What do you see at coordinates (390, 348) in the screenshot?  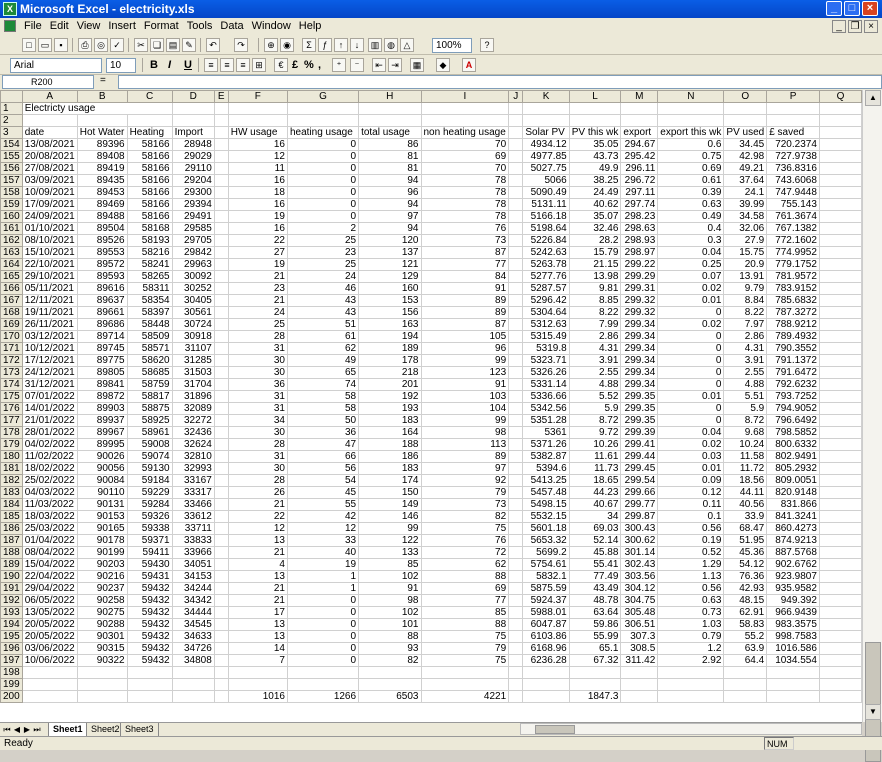 I see `cell: 189` at bounding box center [390, 348].